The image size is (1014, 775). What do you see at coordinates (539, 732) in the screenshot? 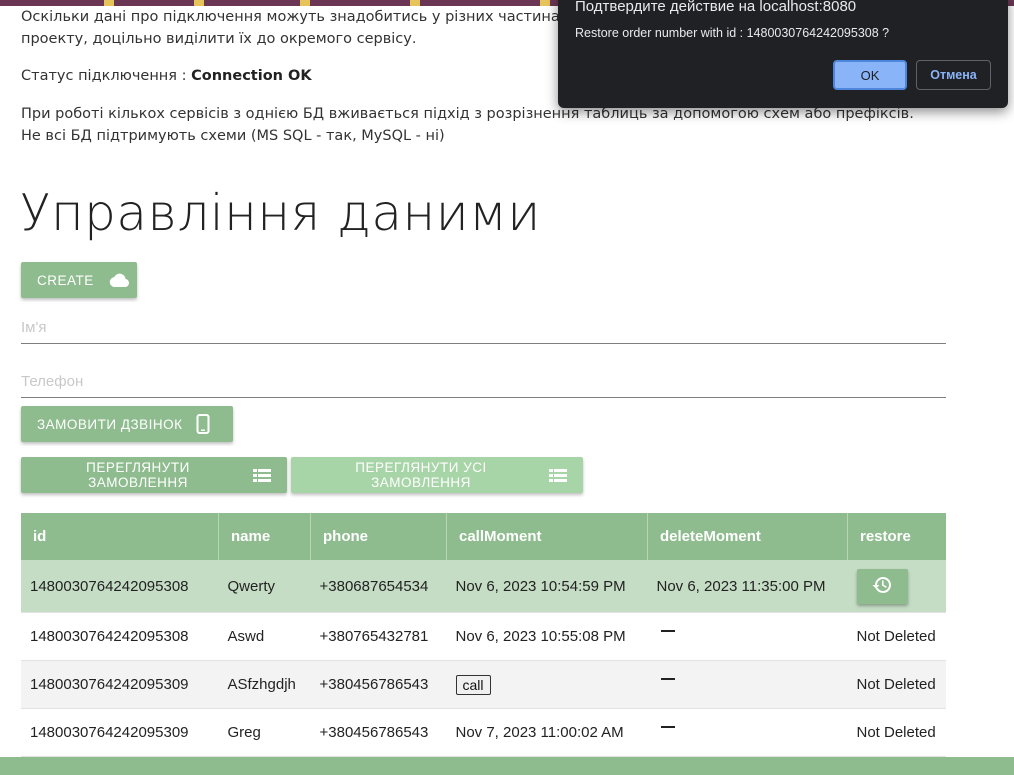
I see `cell-callmoment: Nov 7, 2023 11:00:02 AM` at bounding box center [539, 732].